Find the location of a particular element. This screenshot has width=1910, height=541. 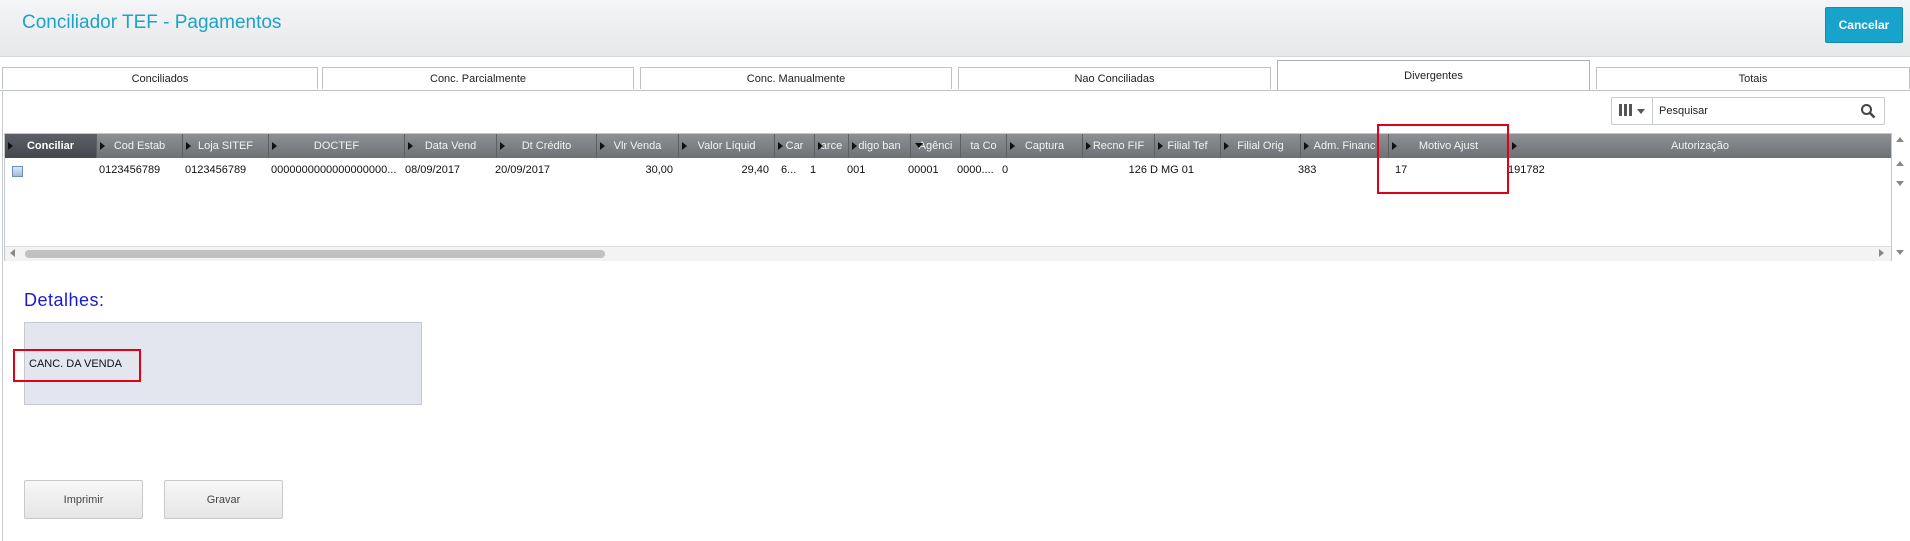

search-icon is located at coordinates (1868, 111).